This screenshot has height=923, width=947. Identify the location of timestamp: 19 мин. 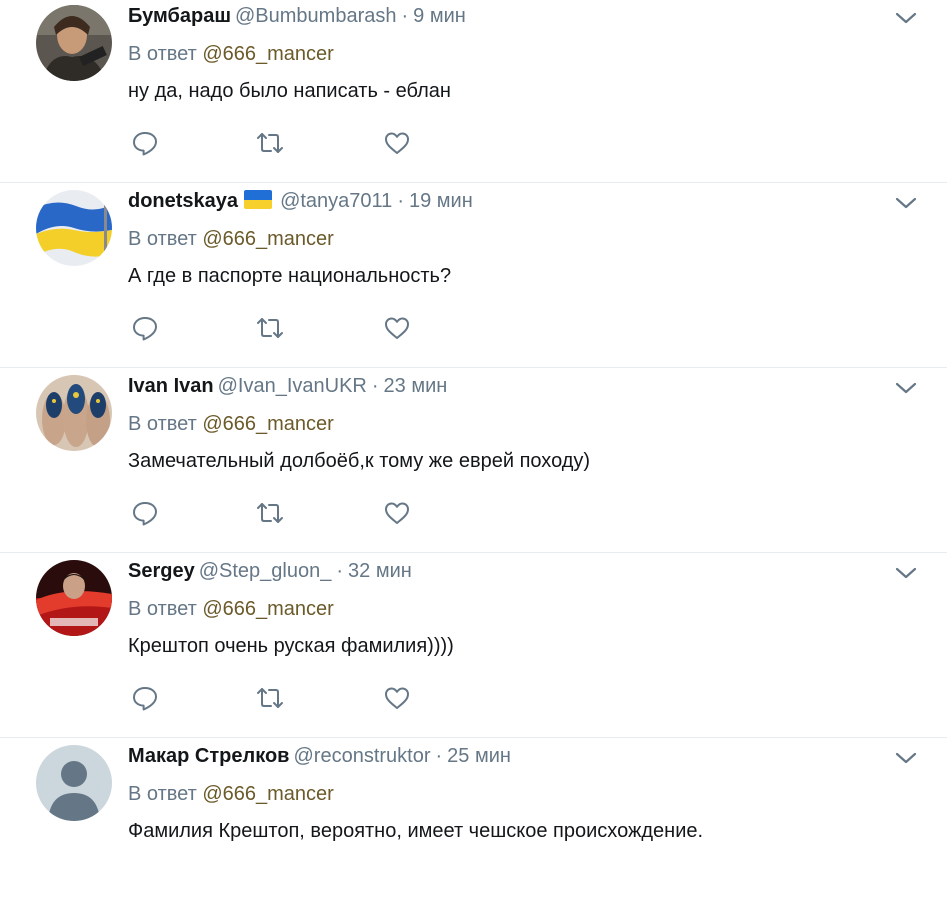
(441, 201).